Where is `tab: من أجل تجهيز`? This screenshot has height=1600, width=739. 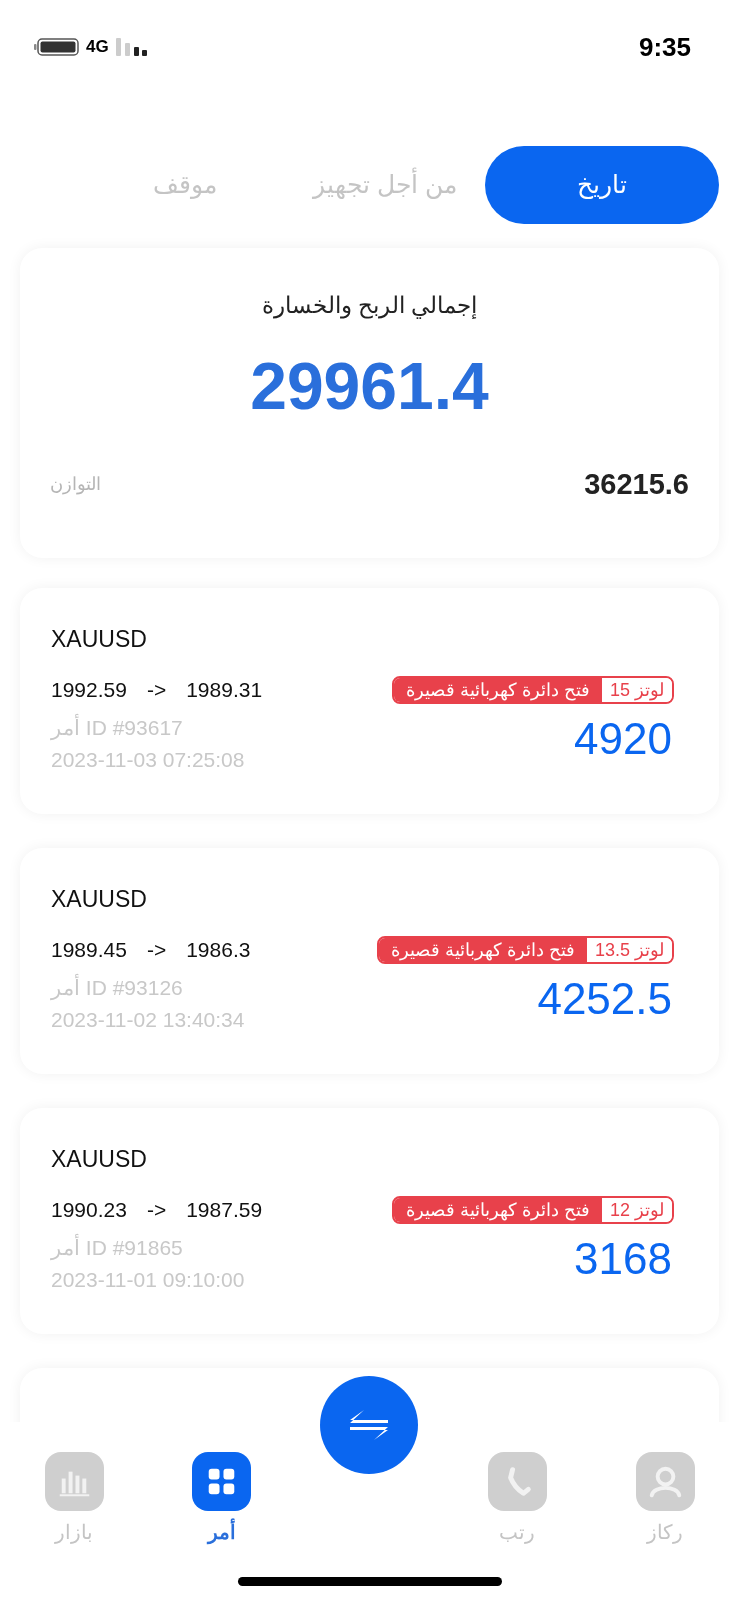
tab: من أجل تجهيز is located at coordinates (385, 185).